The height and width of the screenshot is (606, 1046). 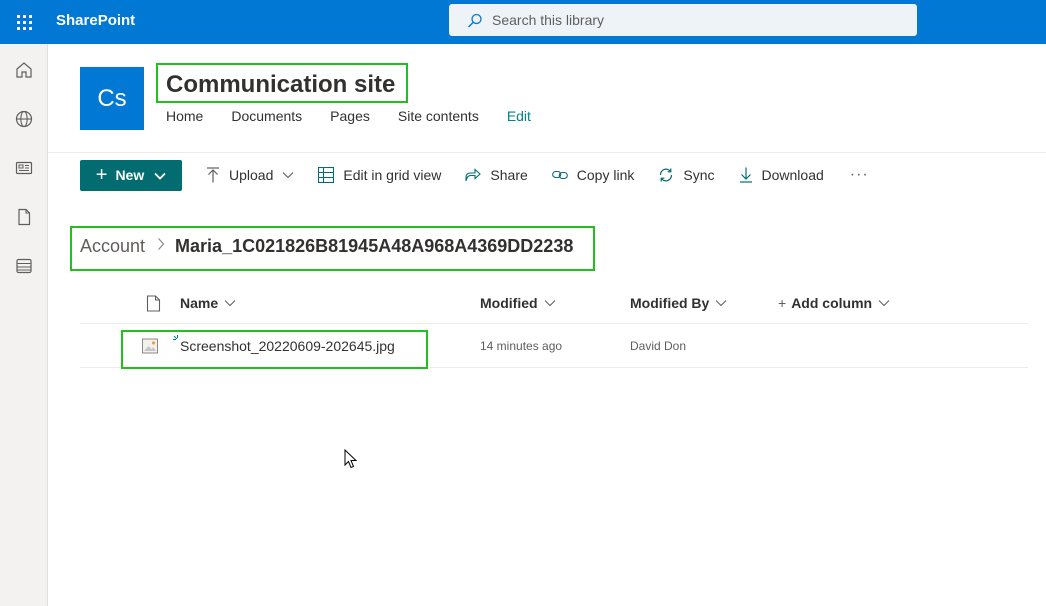 I want to click on sync-button: Sync, so click(x=686, y=175).